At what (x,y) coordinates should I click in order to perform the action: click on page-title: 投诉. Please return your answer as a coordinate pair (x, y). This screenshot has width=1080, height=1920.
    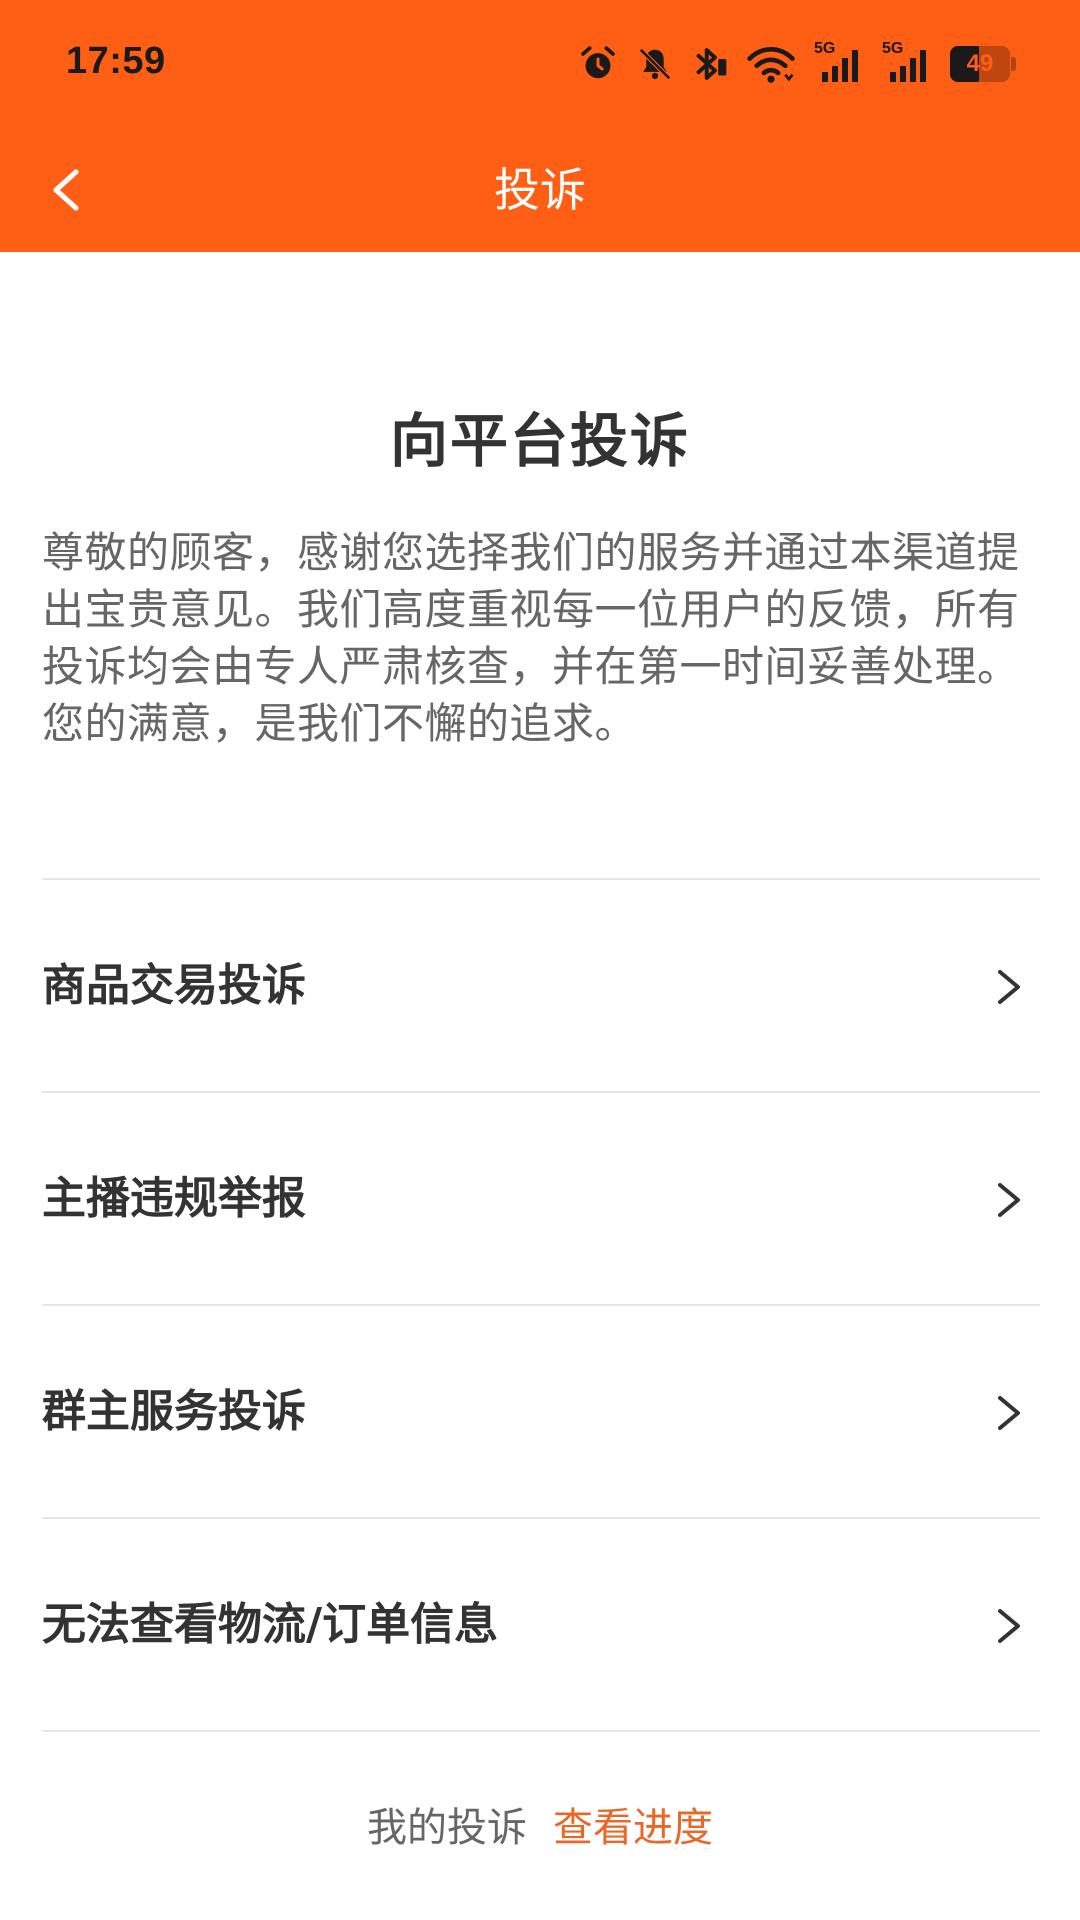
    Looking at the image, I should click on (540, 190).